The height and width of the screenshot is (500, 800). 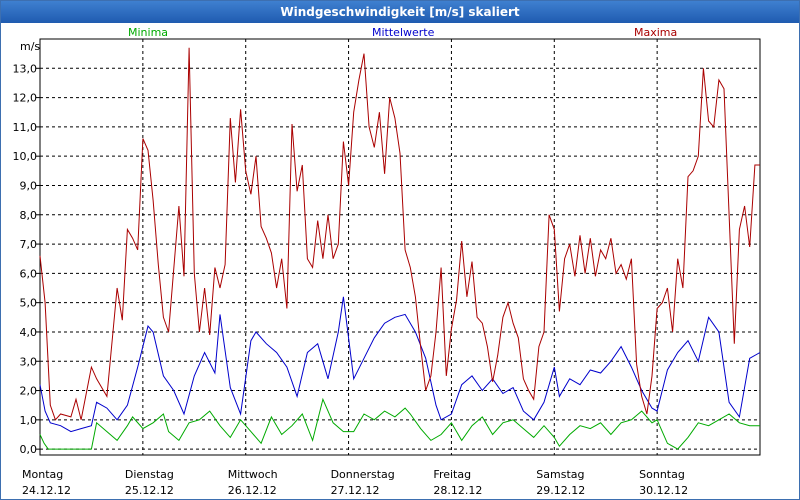 I want to click on y-tick-label: 7,0, so click(x=29, y=244).